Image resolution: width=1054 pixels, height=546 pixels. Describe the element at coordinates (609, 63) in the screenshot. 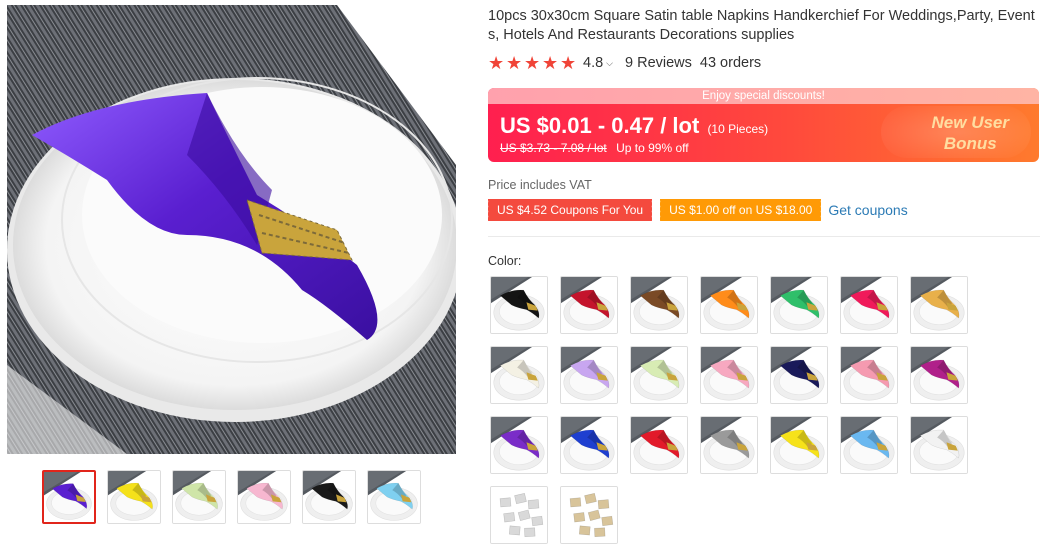

I see `chevron-down-icon: ⌵` at that location.